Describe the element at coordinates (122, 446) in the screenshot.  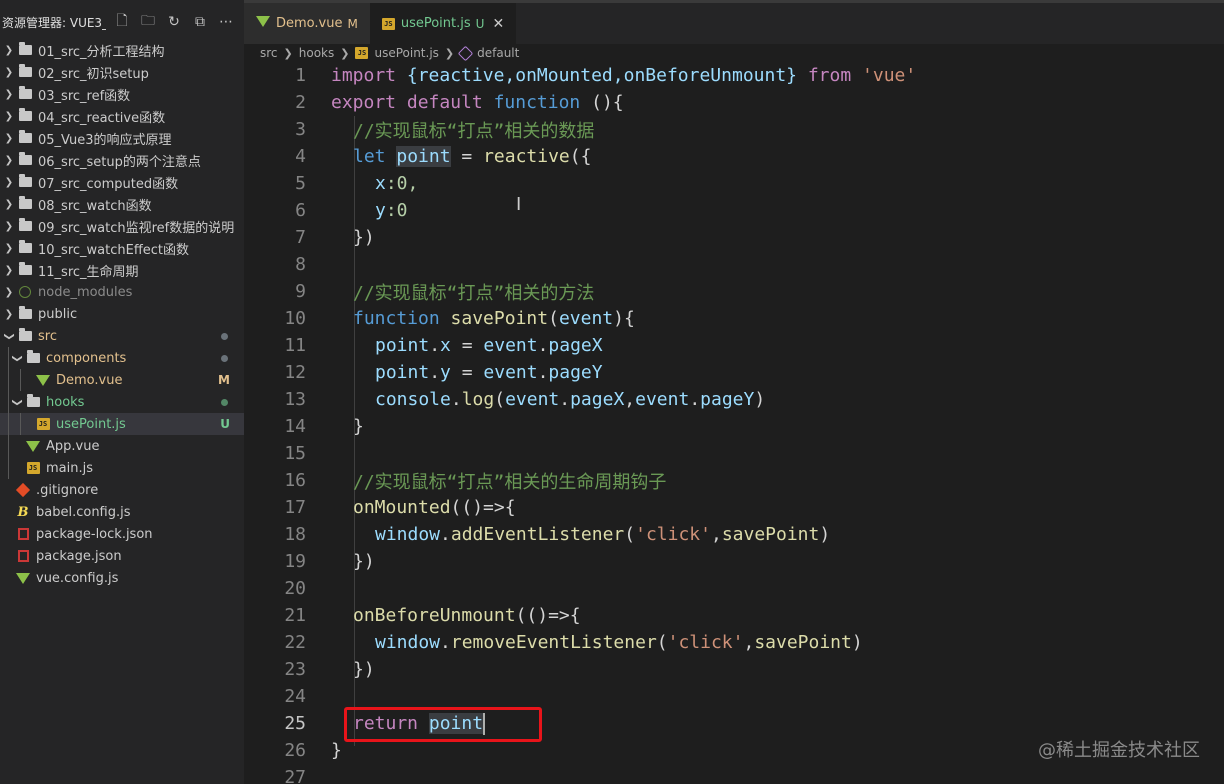
I see `tree-file-app-vue: App.vue` at that location.